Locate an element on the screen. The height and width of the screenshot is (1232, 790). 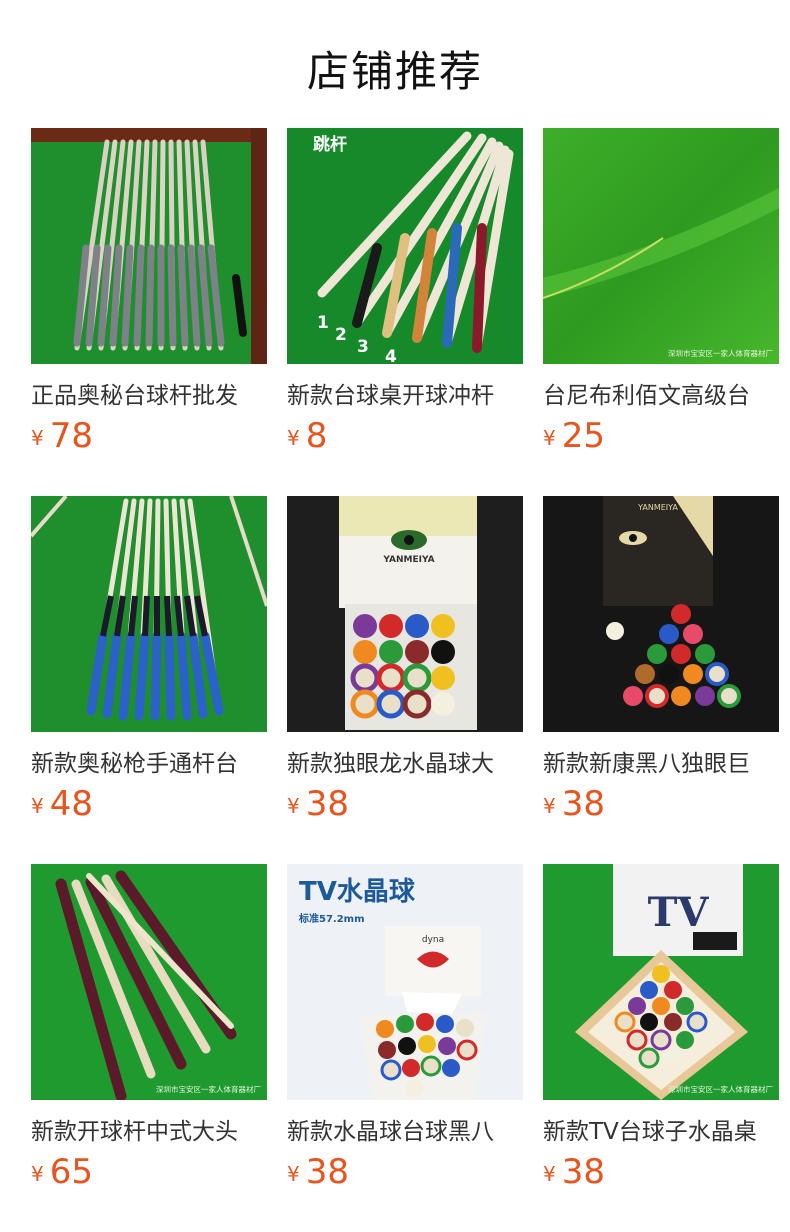
product-name: 正品奥秘台球杆批发 is located at coordinates (149, 393).